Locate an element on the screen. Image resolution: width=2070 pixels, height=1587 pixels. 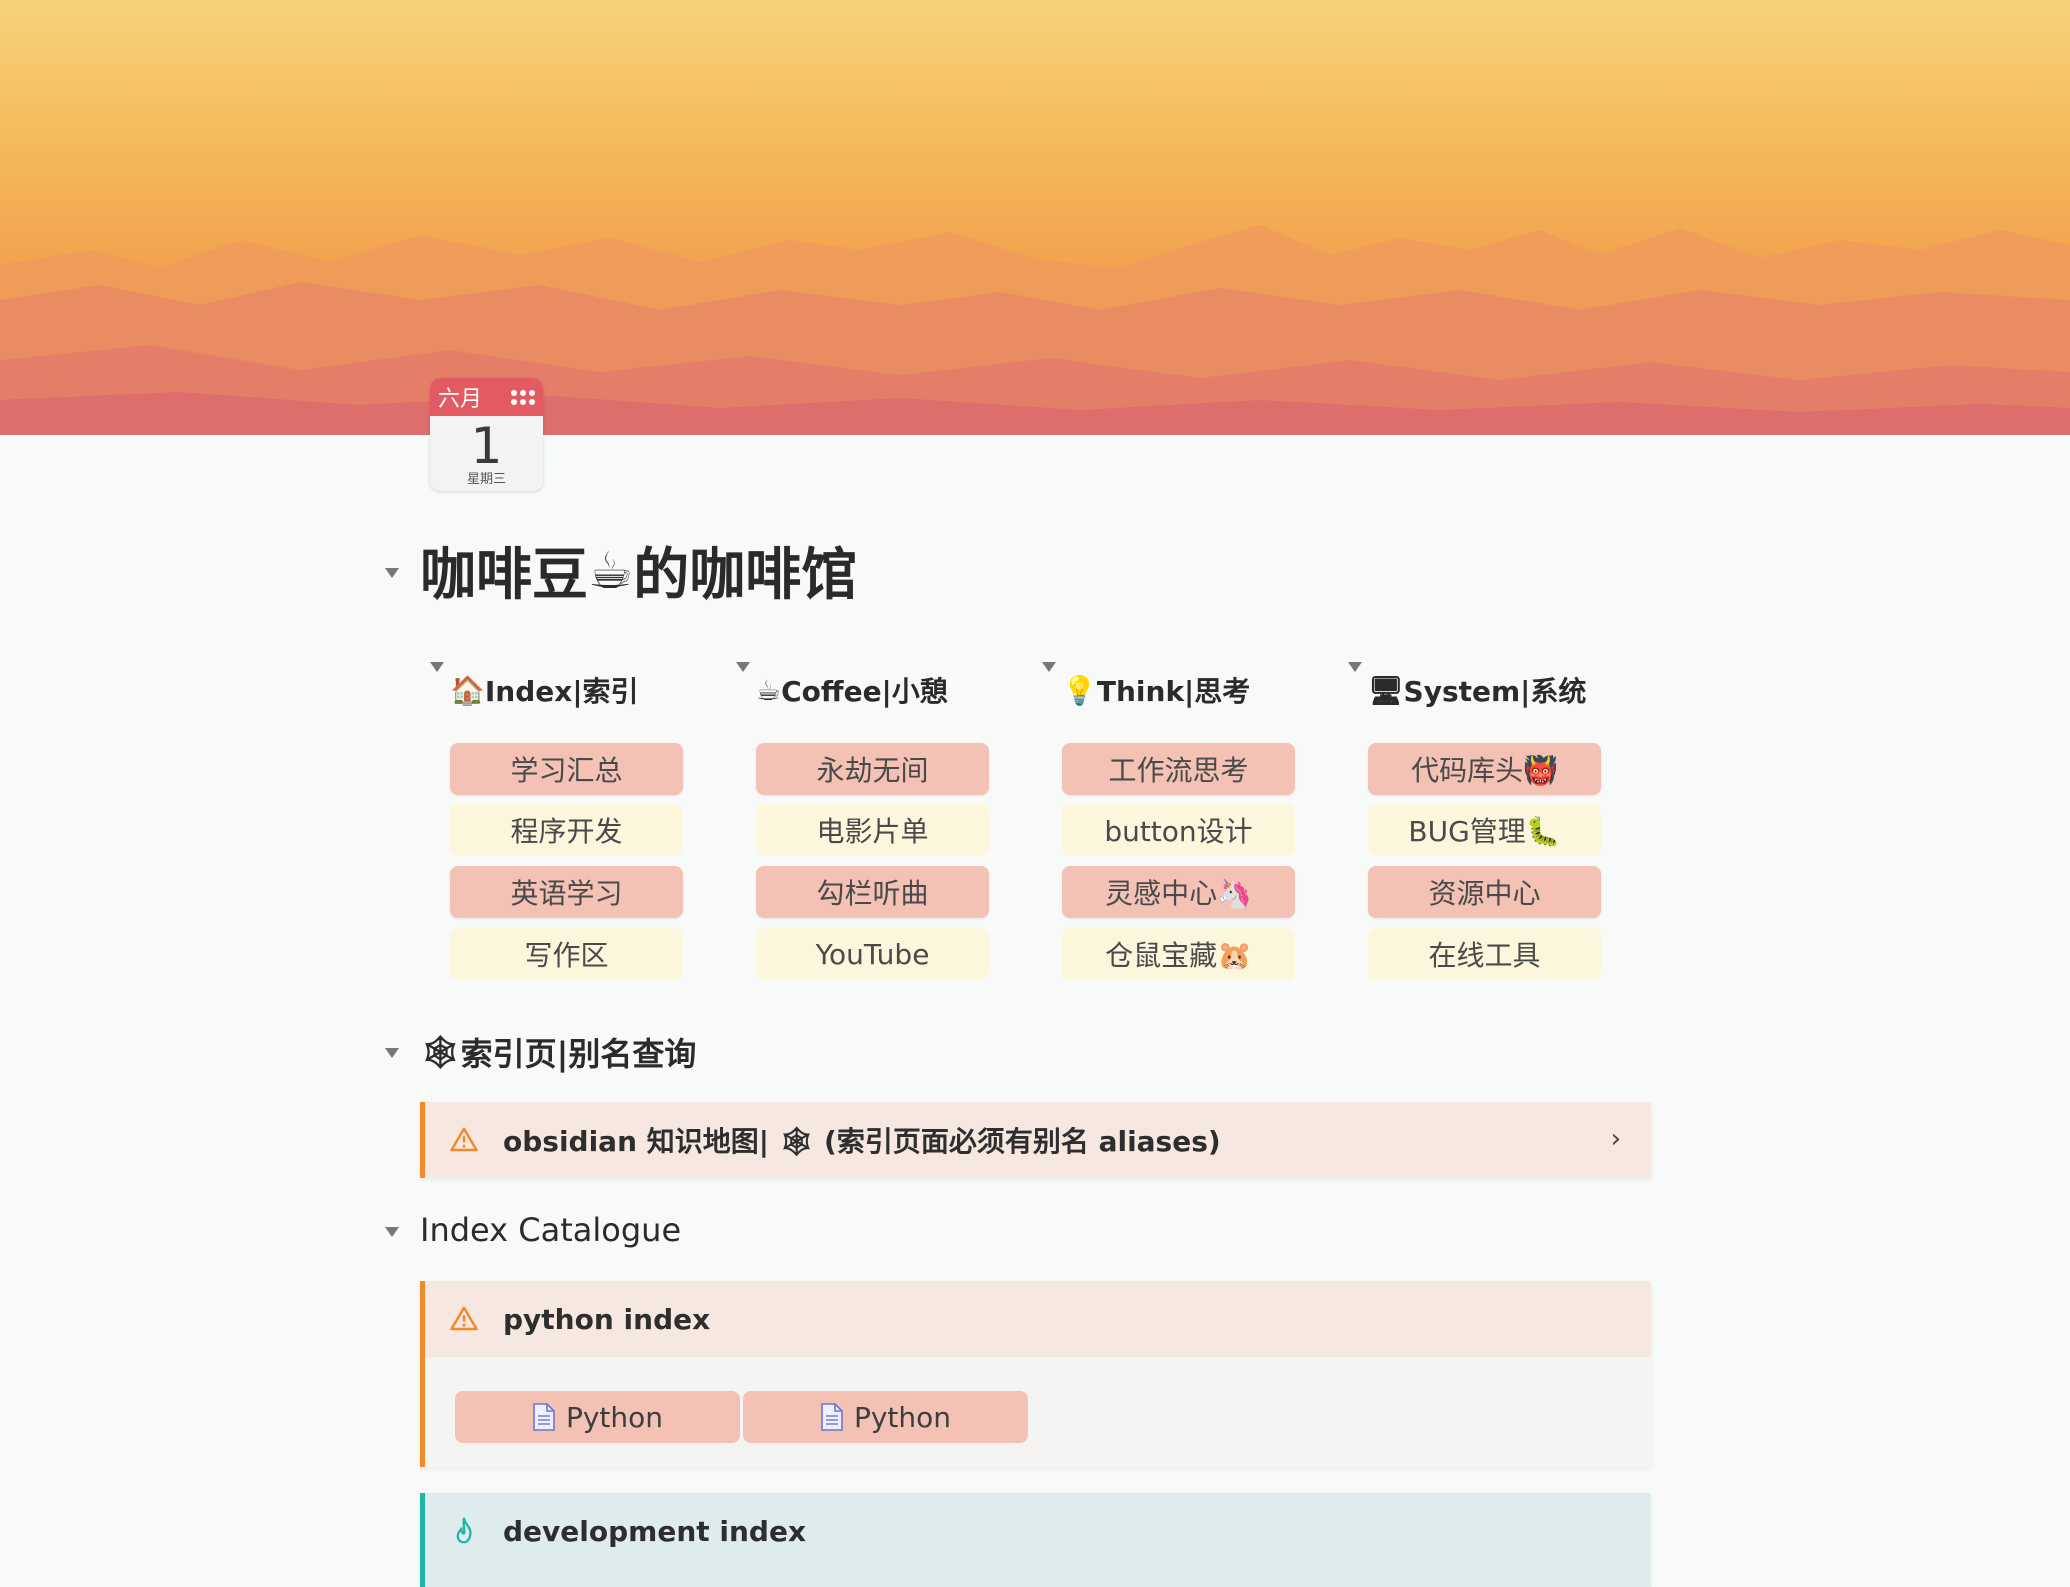
calendar-day: 1 is located at coordinates (486, 446).